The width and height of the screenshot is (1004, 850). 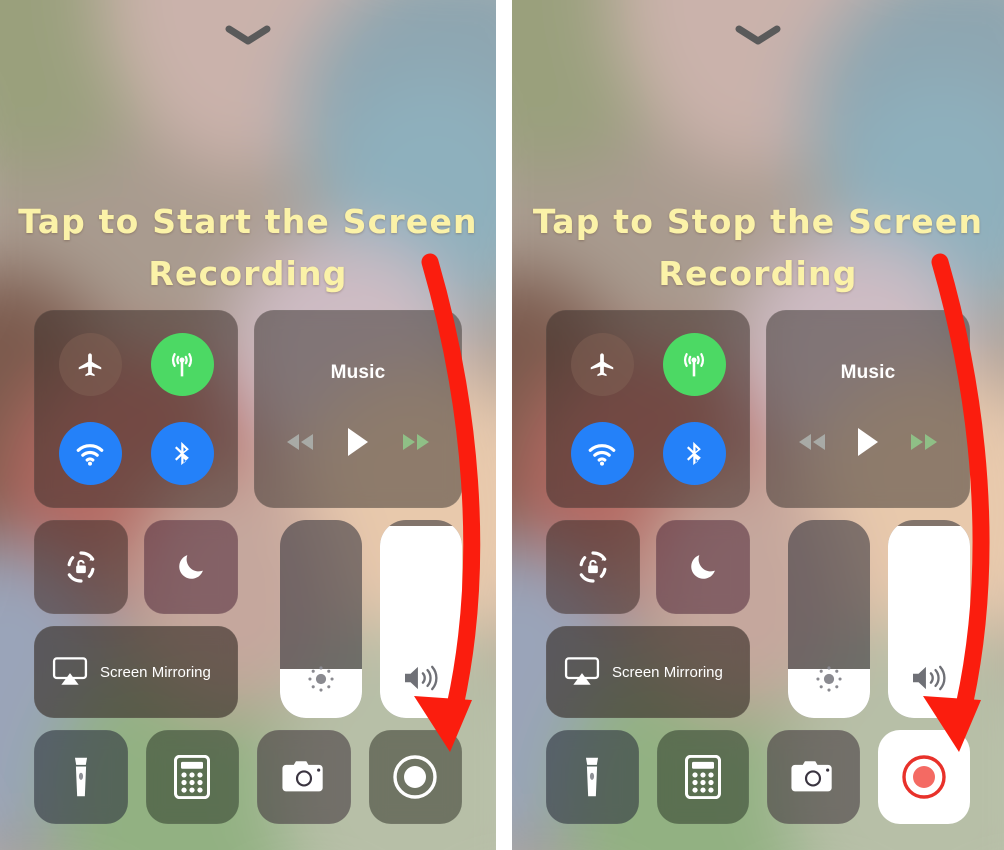 I want to click on page-title: Tap to Start the Screen Recording, so click(x=248, y=247).